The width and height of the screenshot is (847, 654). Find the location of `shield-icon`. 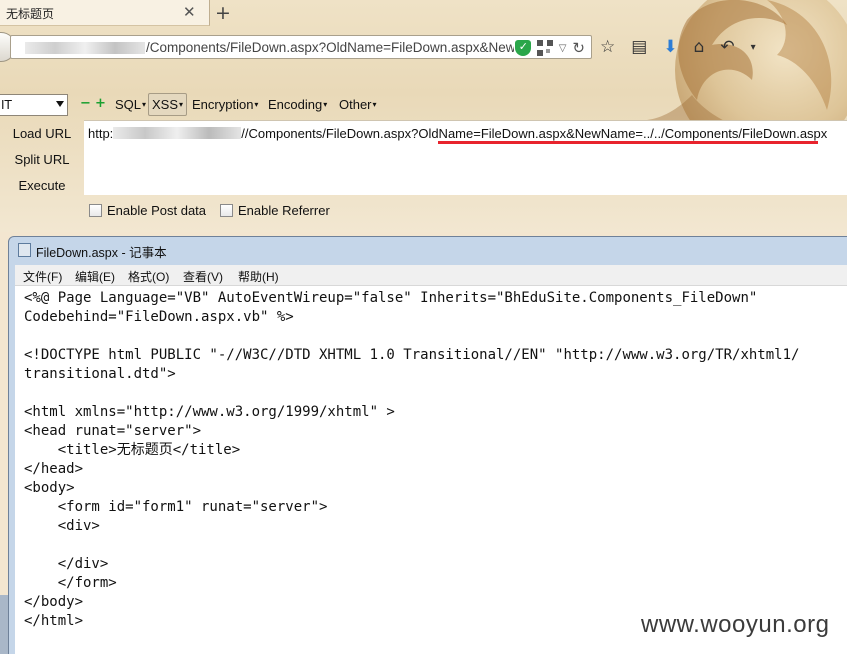

shield-icon is located at coordinates (522, 48).